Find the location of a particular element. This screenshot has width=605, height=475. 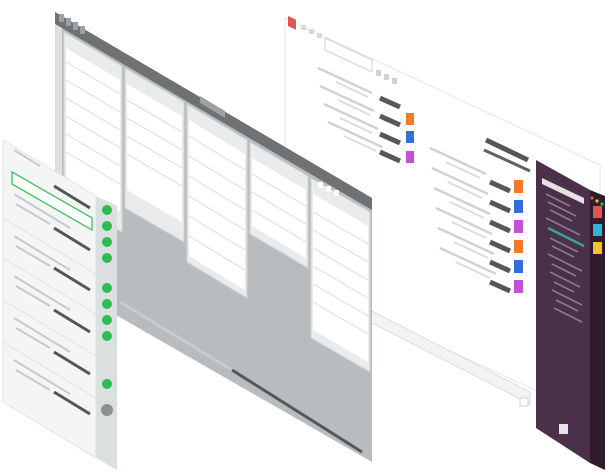

swatch-red is located at coordinates (597, 212).